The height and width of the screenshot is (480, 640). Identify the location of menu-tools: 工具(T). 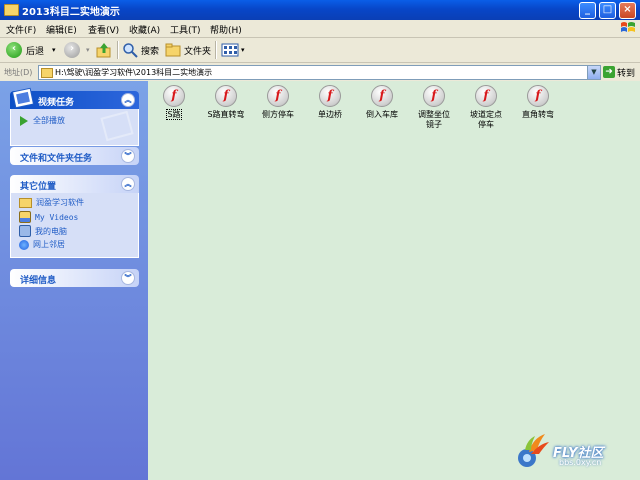
(185, 29).